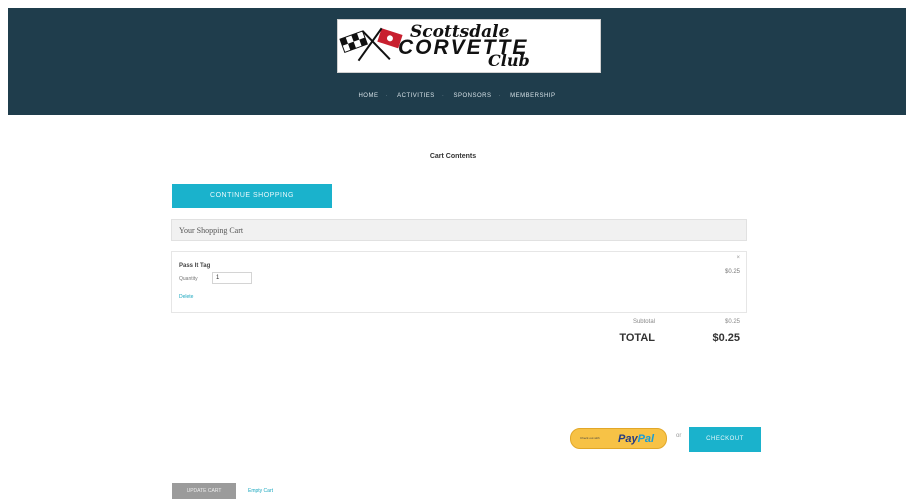 The width and height of the screenshot is (906, 499). What do you see at coordinates (453, 156) in the screenshot?
I see `page-title: Cart Contents` at bounding box center [453, 156].